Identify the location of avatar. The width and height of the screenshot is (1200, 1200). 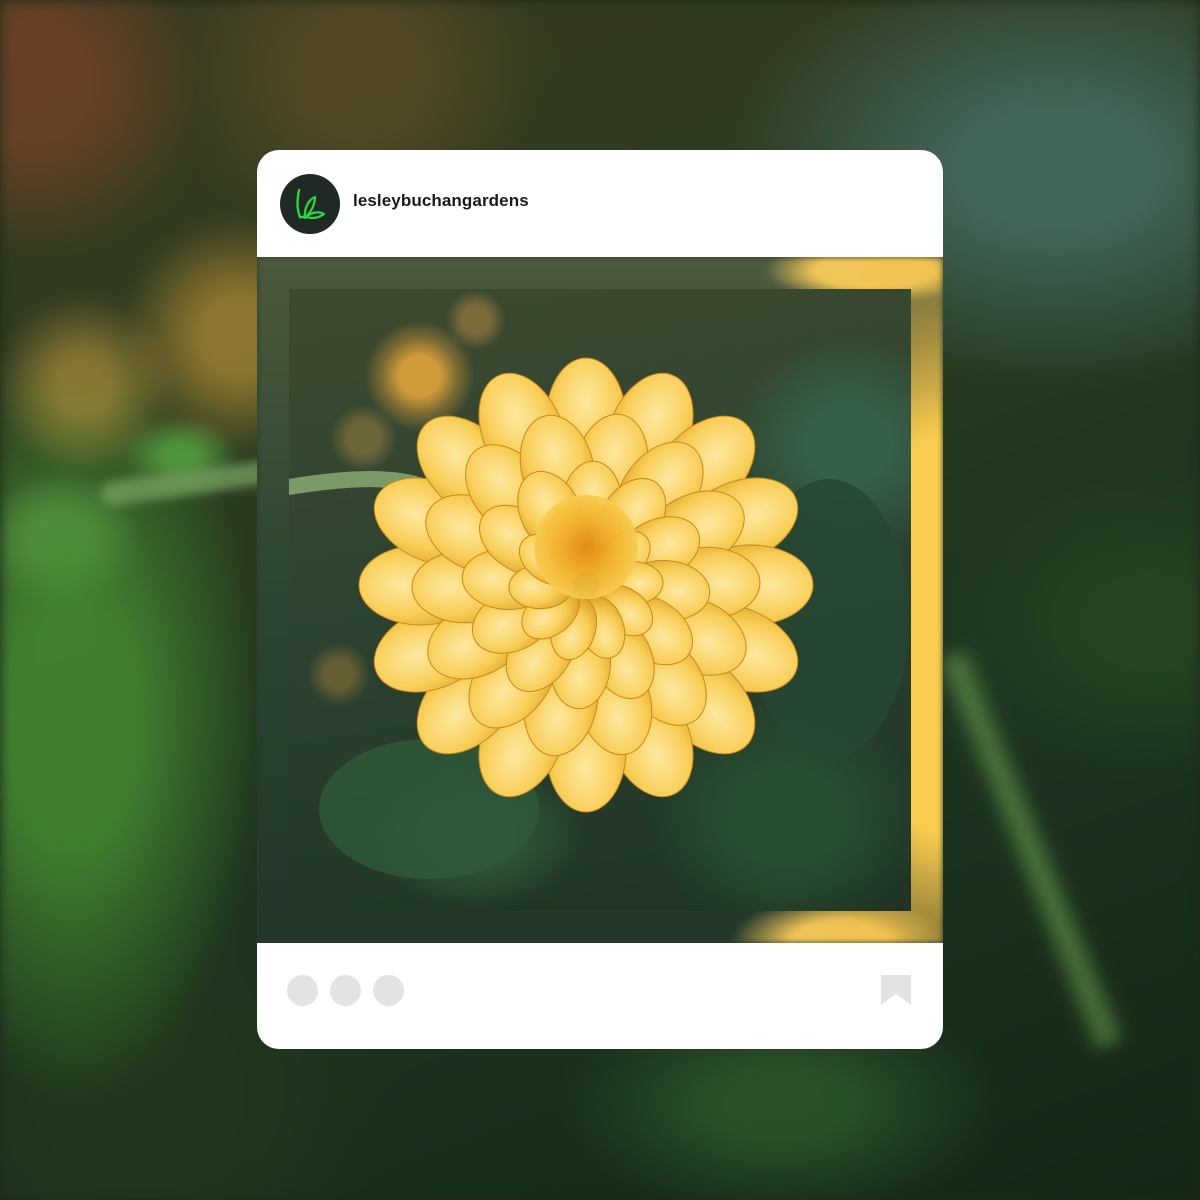
(310, 204).